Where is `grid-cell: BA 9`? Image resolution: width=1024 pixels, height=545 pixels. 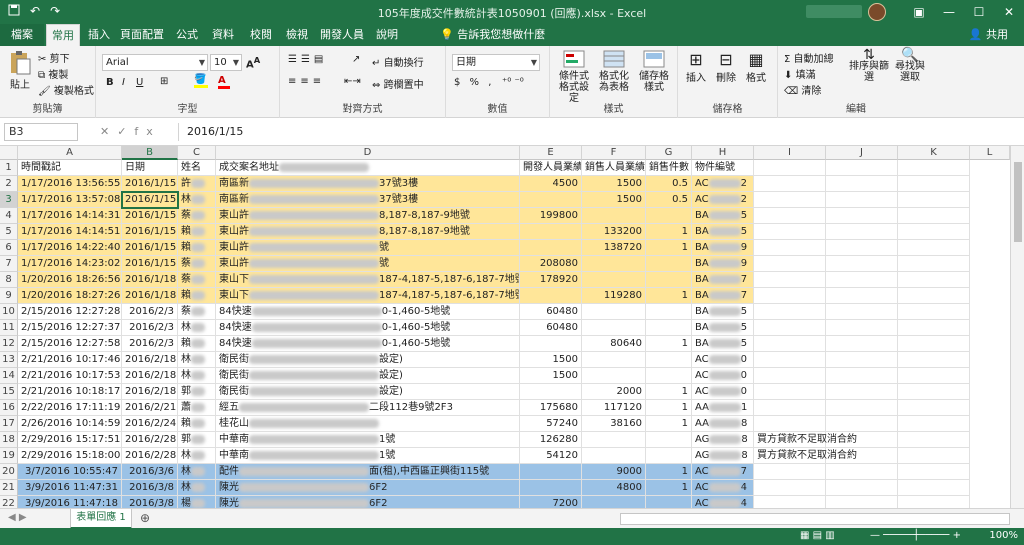
grid-cell: BA 9 is located at coordinates (723, 248).